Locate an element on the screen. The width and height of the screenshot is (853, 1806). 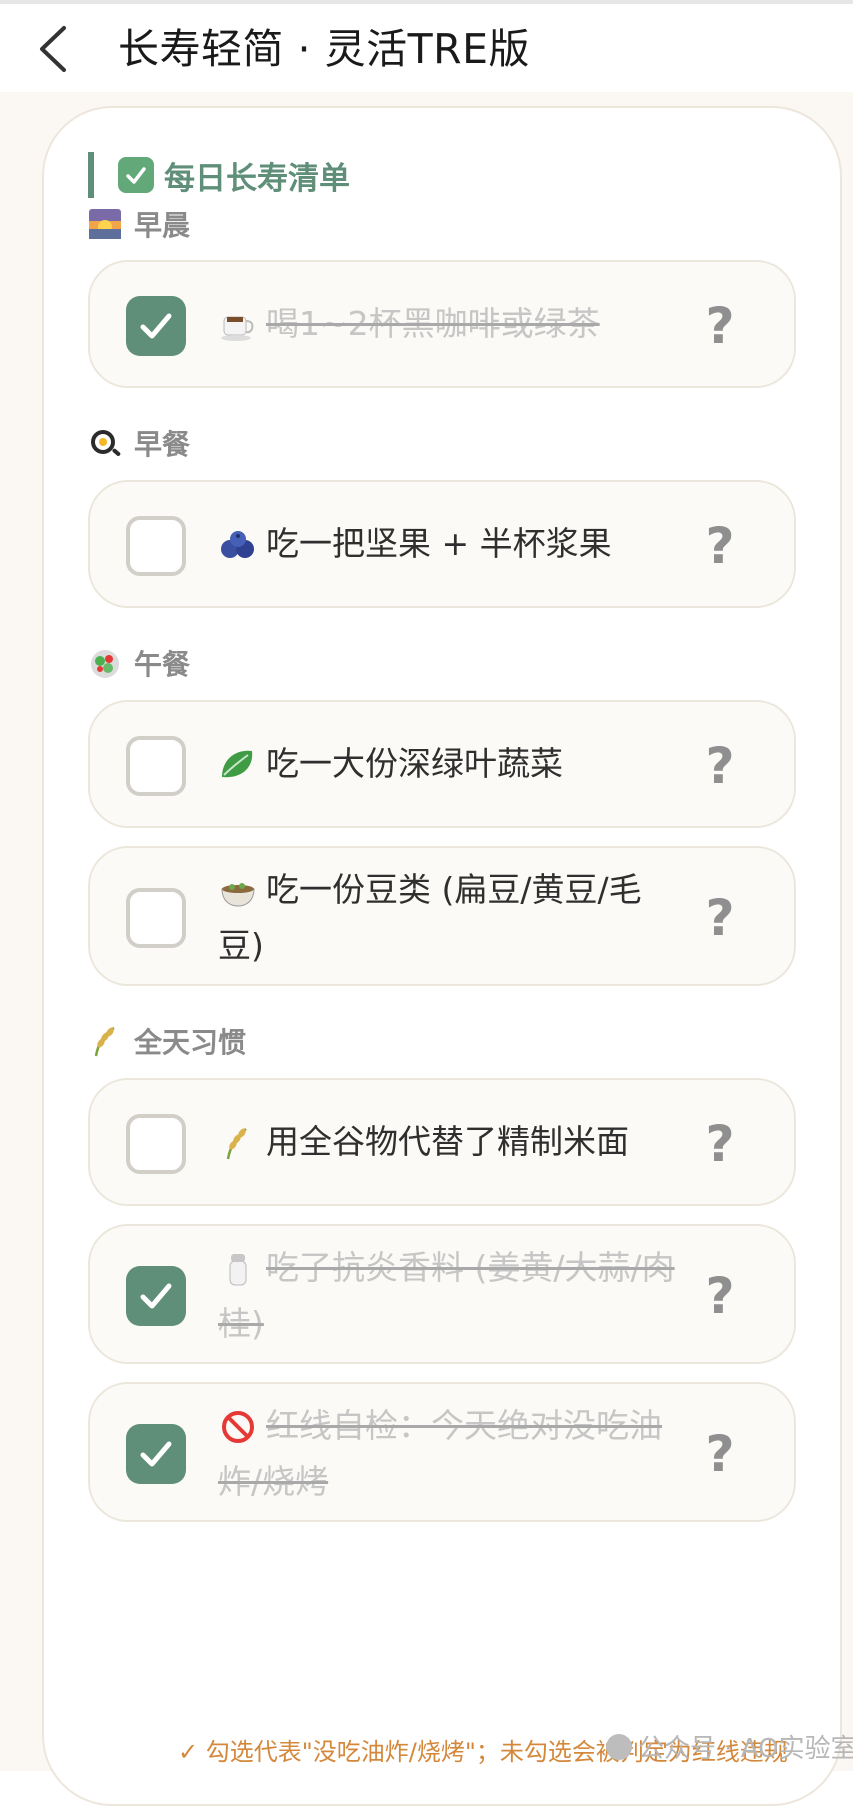
back-button is located at coordinates (56, 49).